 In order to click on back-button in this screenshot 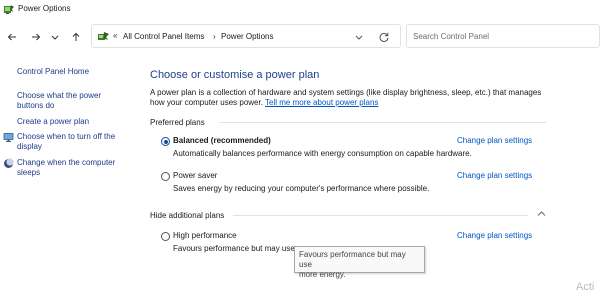, I will do `click(12, 37)`.